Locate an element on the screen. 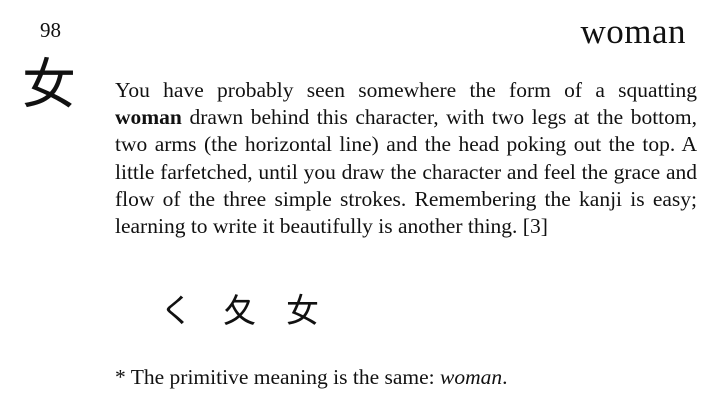 This screenshot has height=417, width=728. frame-number: 98 is located at coordinates (50, 30).